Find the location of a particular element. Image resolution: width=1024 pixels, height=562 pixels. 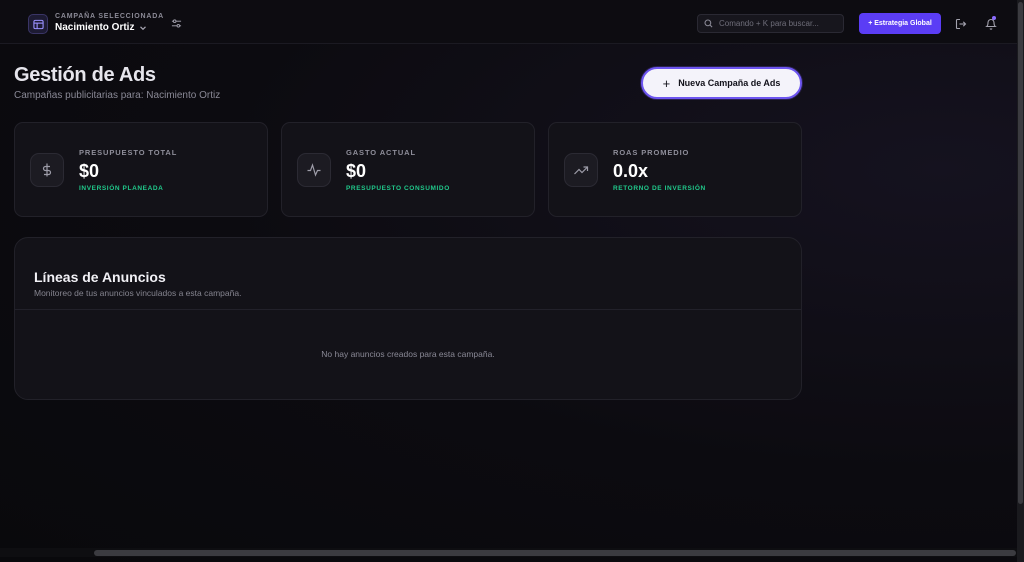

chevron-down-icon is located at coordinates (143, 27).